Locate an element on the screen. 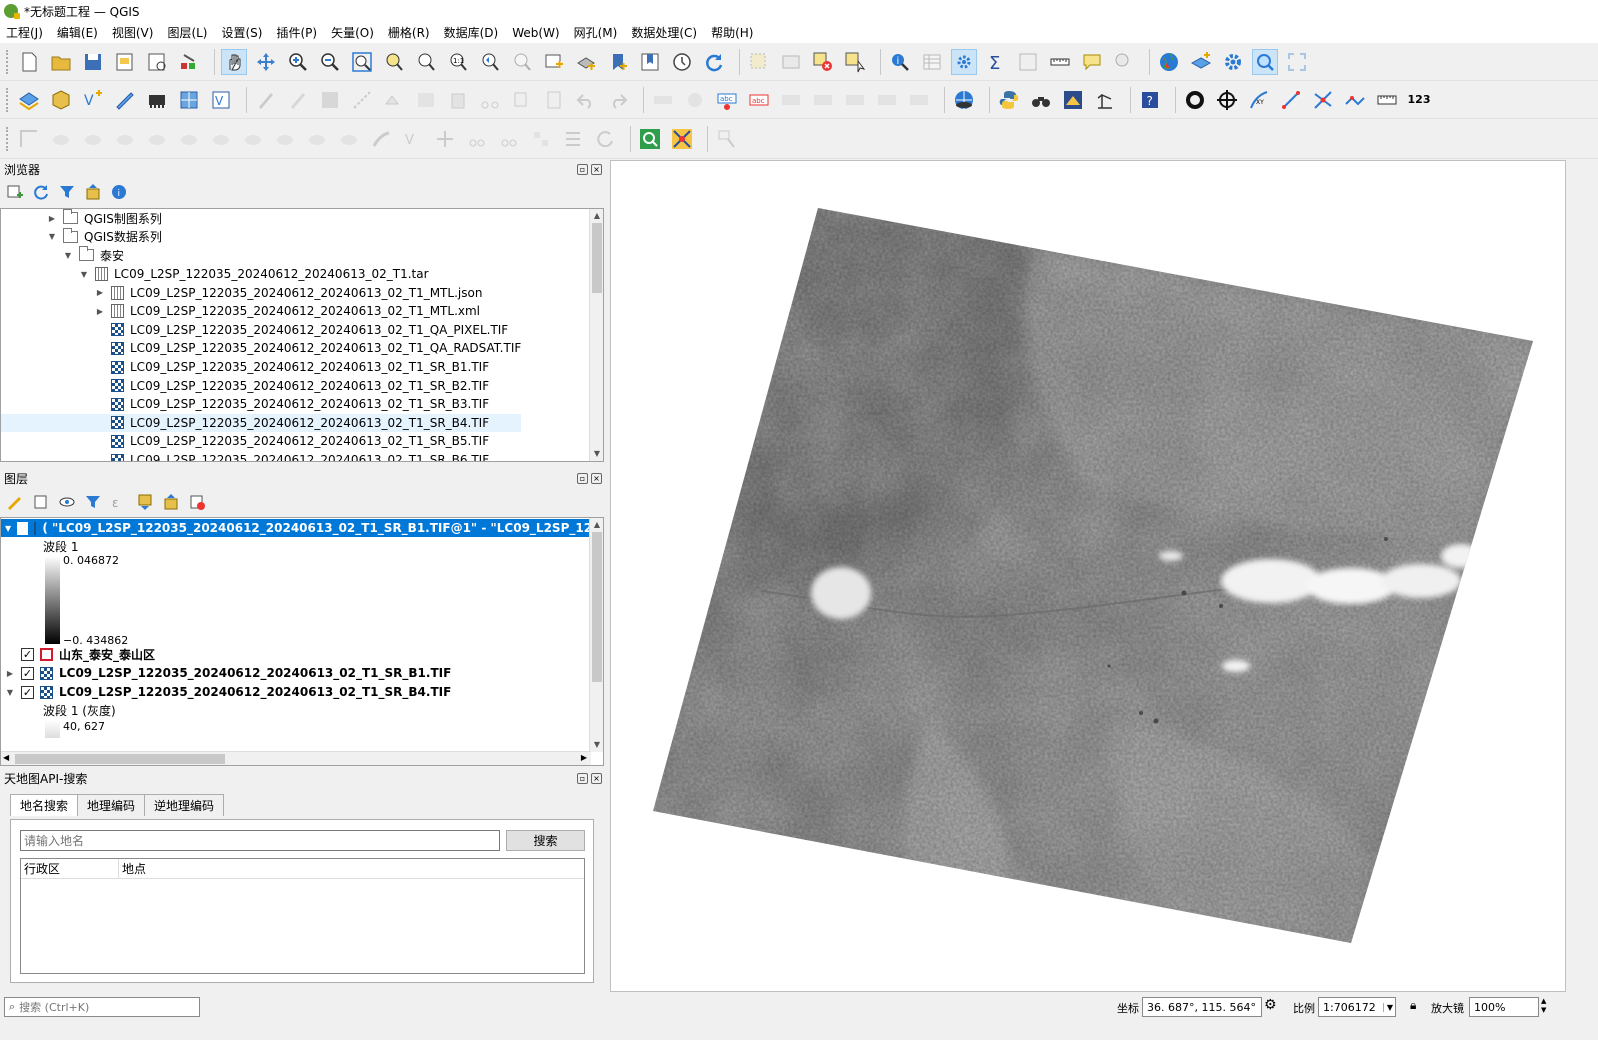 The image size is (1598, 1040). label-toolbar-icon is located at coordinates (663, 100).